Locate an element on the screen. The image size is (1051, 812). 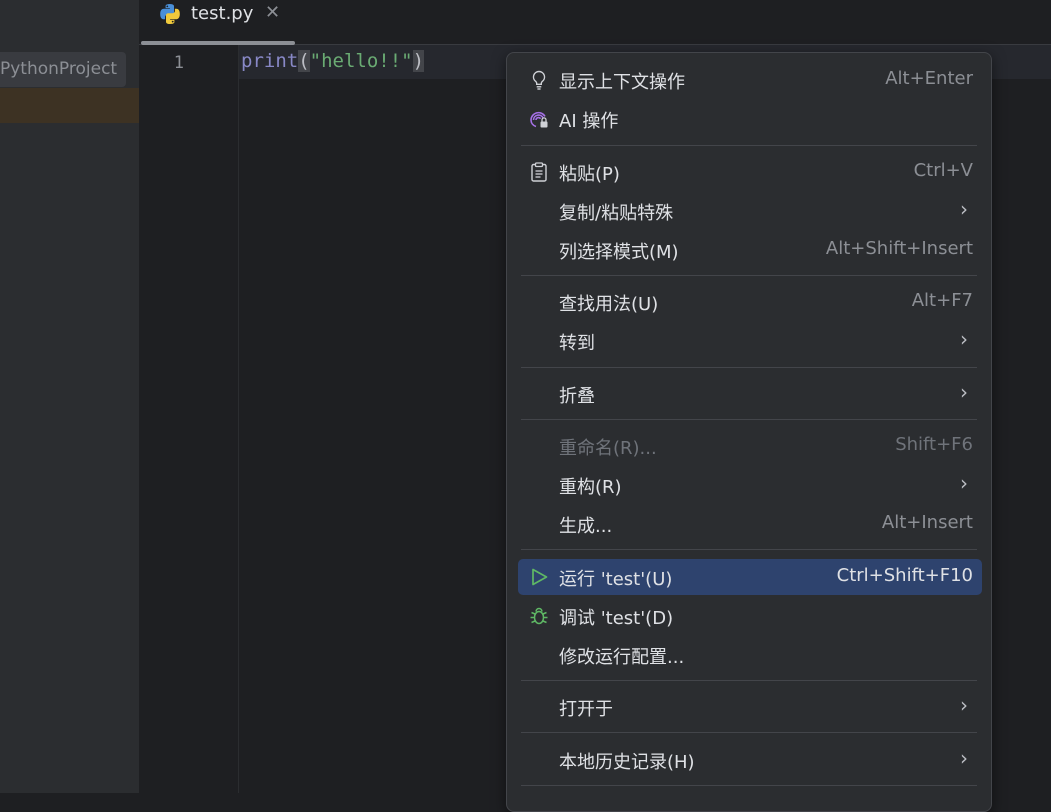
menu-item-debug-test: 调试 'test'(D) is located at coordinates (750, 616).